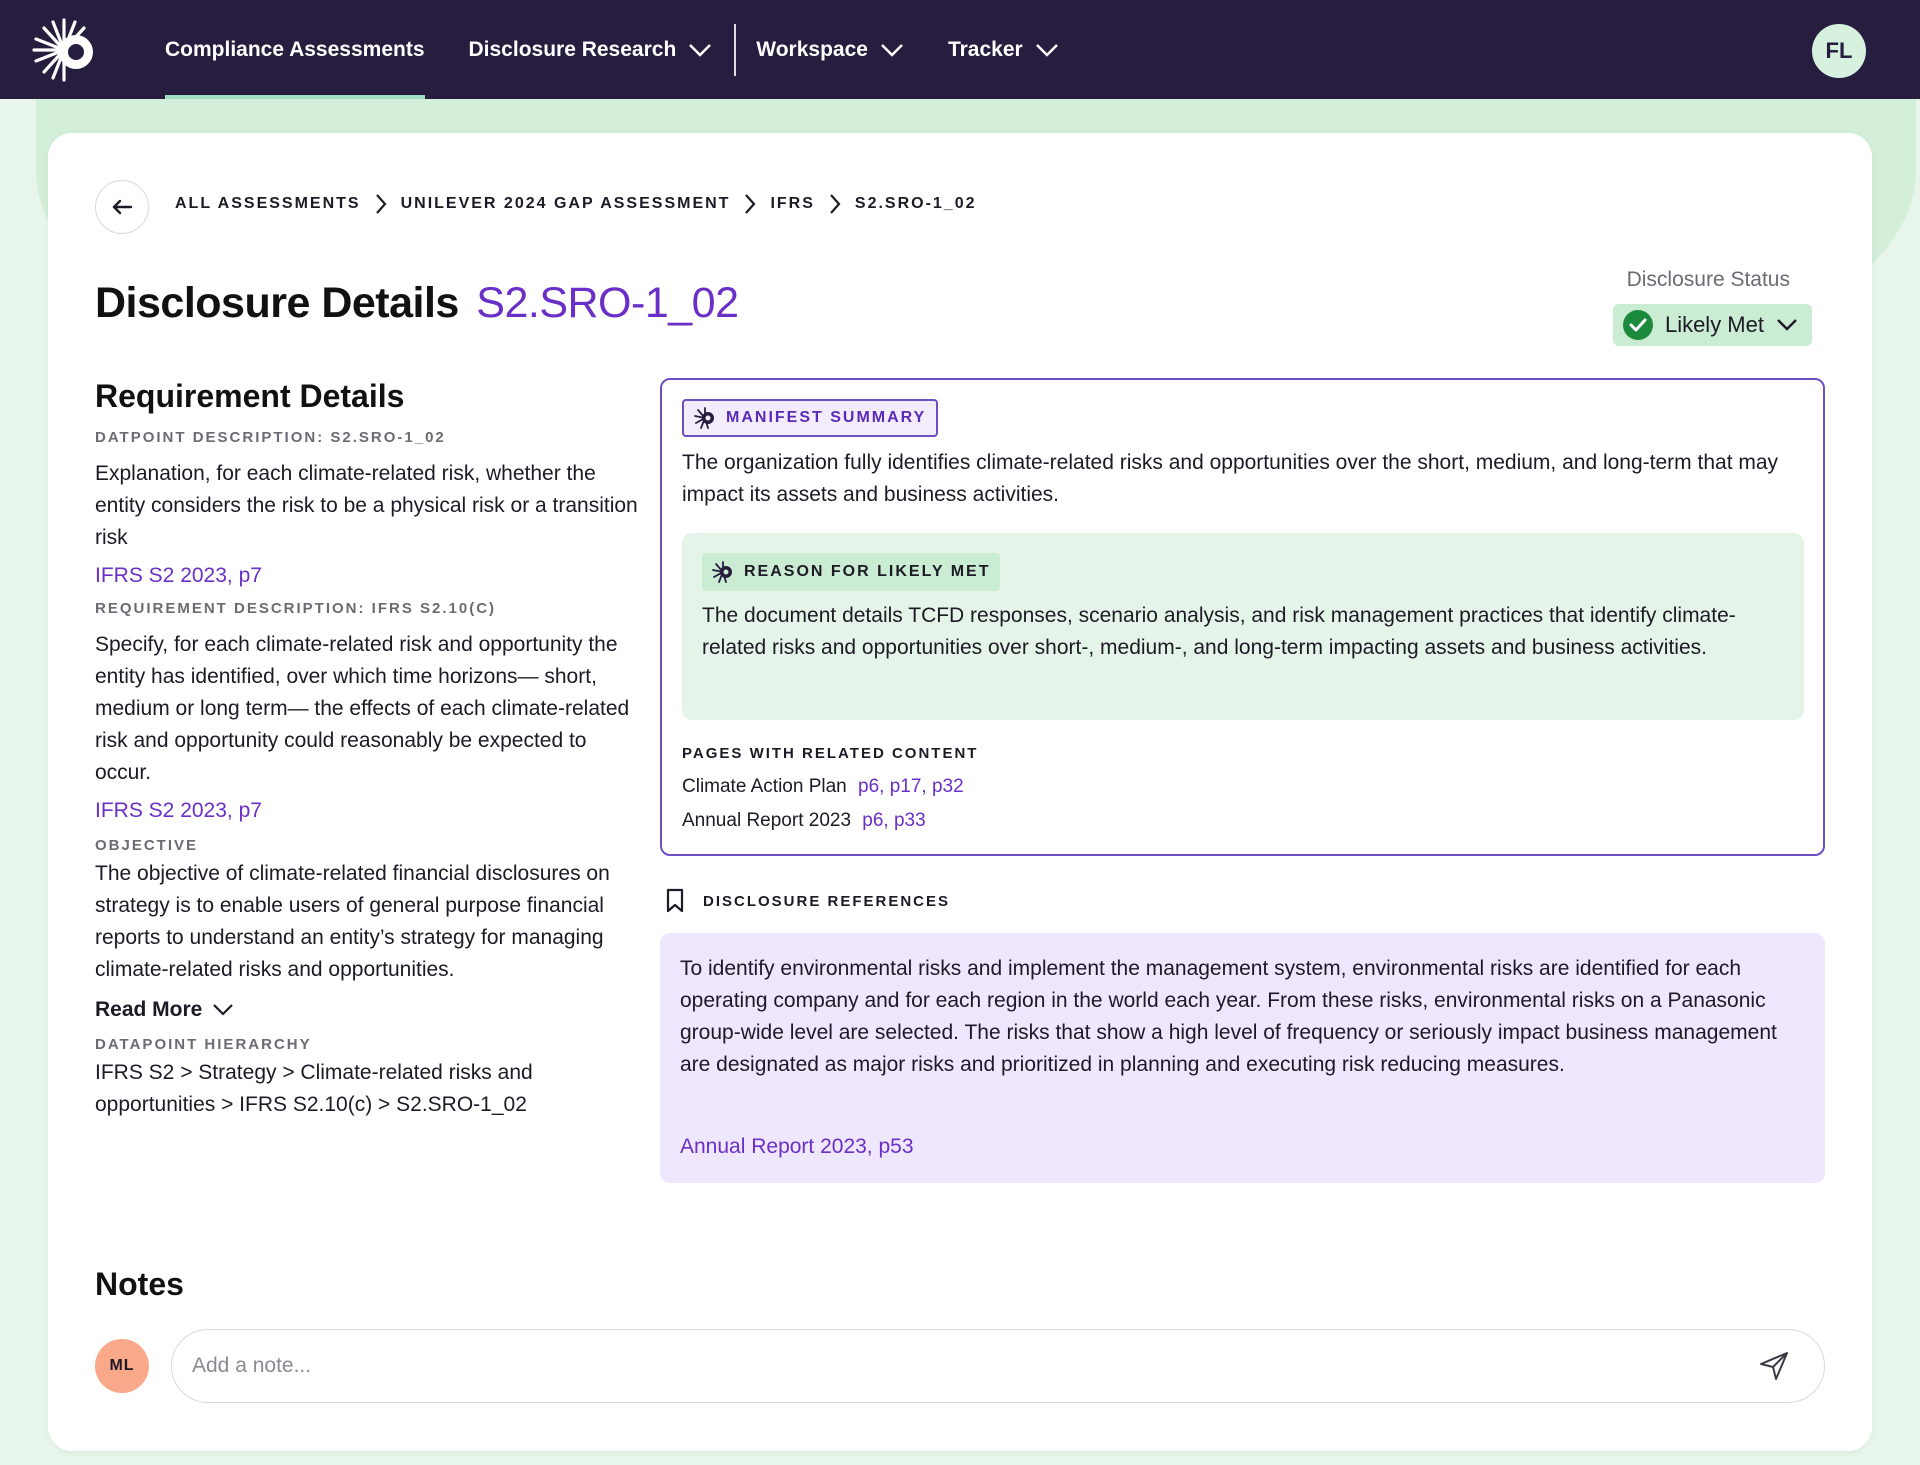 The width and height of the screenshot is (1920, 1465). I want to click on disclosure-references-label: DISCLOSURE REFERENCES, so click(827, 901).